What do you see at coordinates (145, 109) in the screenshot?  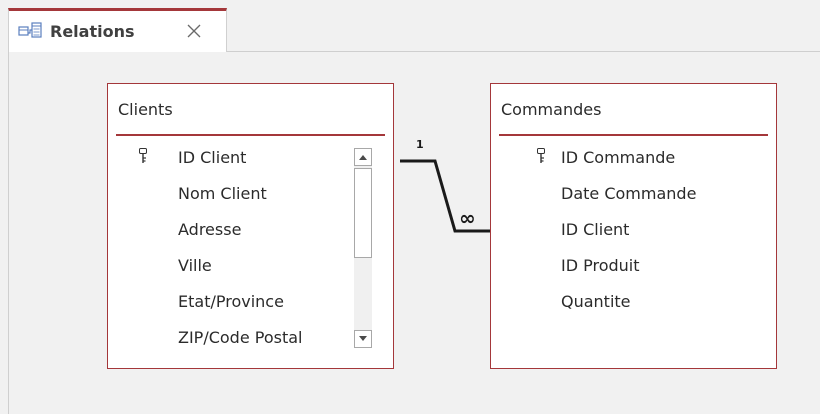 I see `table-title: Clients` at bounding box center [145, 109].